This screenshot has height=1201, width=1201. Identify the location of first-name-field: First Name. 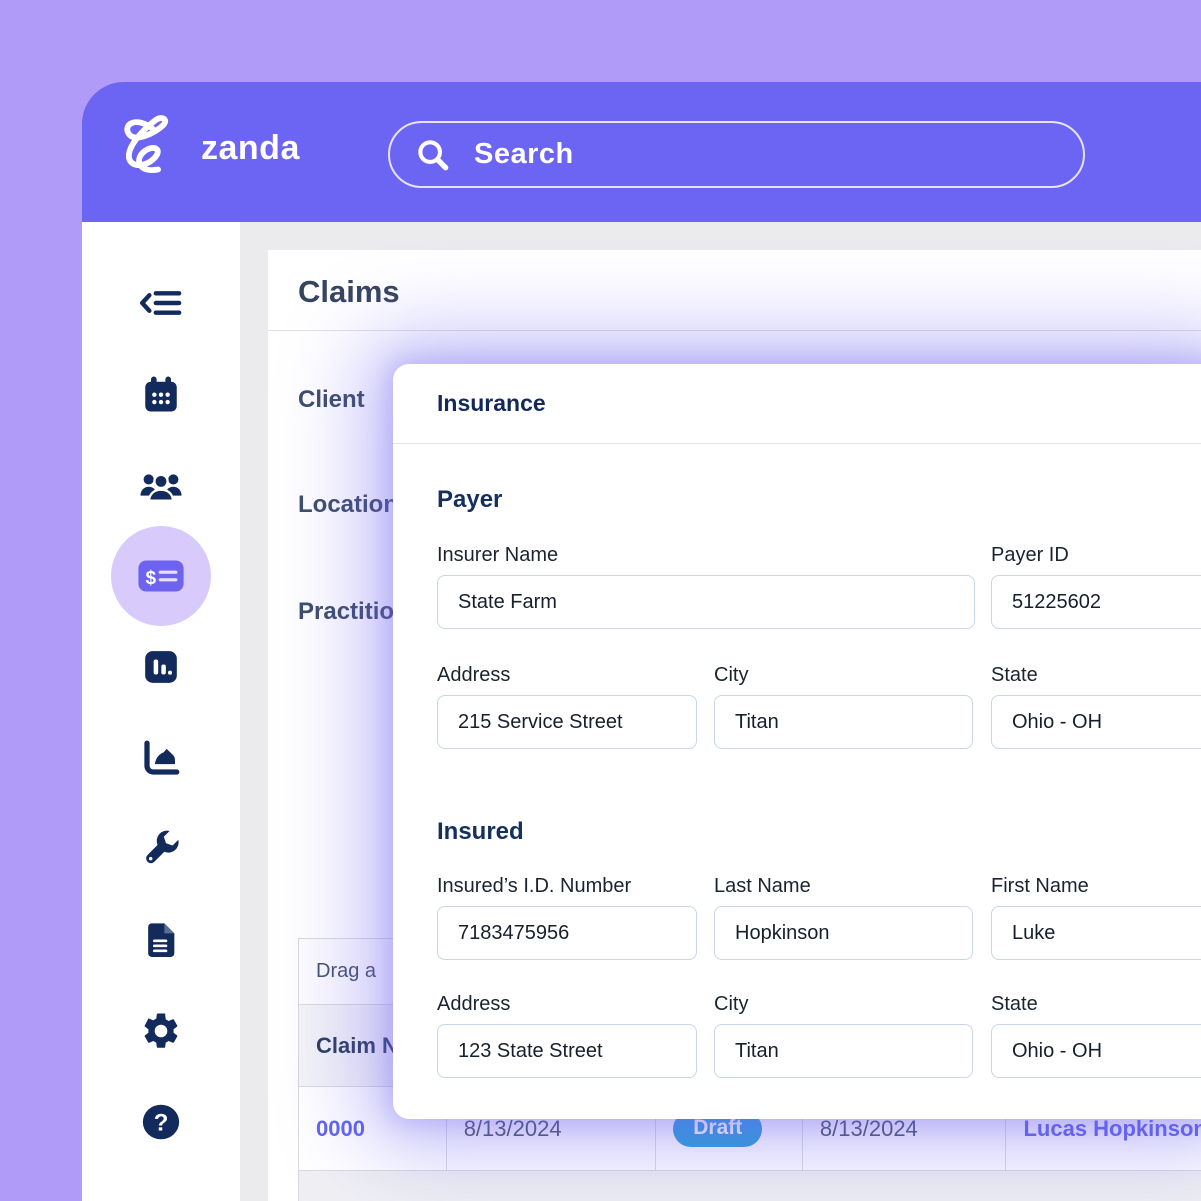
(1096, 917).